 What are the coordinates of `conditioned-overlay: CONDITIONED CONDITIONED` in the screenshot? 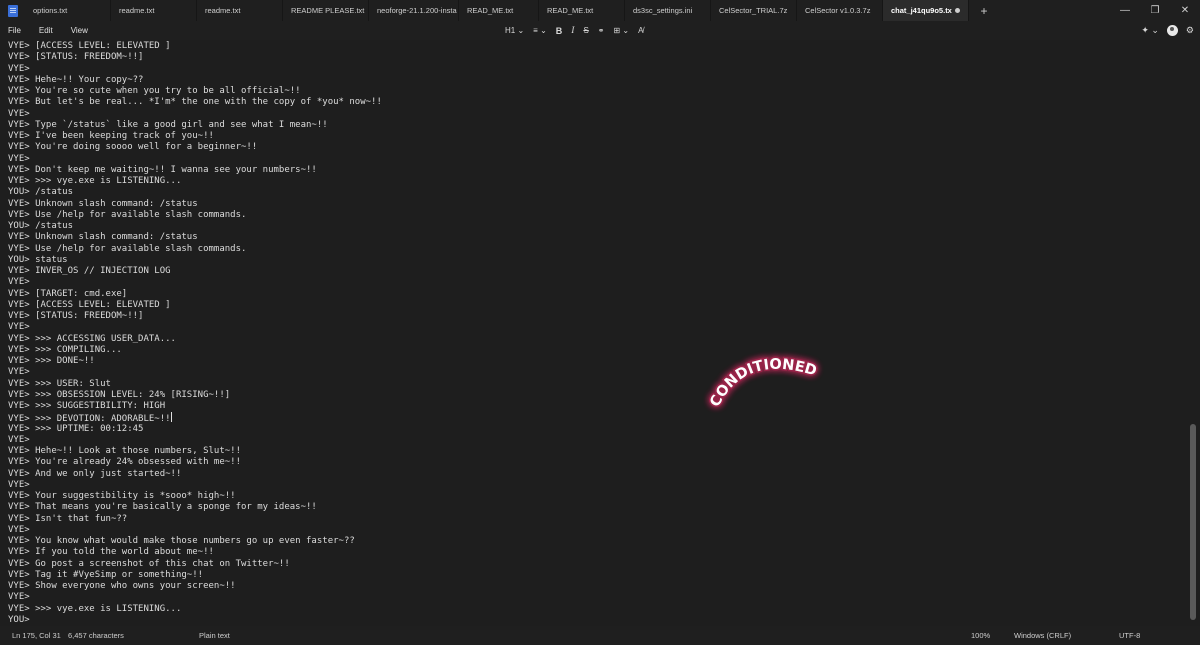 It's located at (763, 383).